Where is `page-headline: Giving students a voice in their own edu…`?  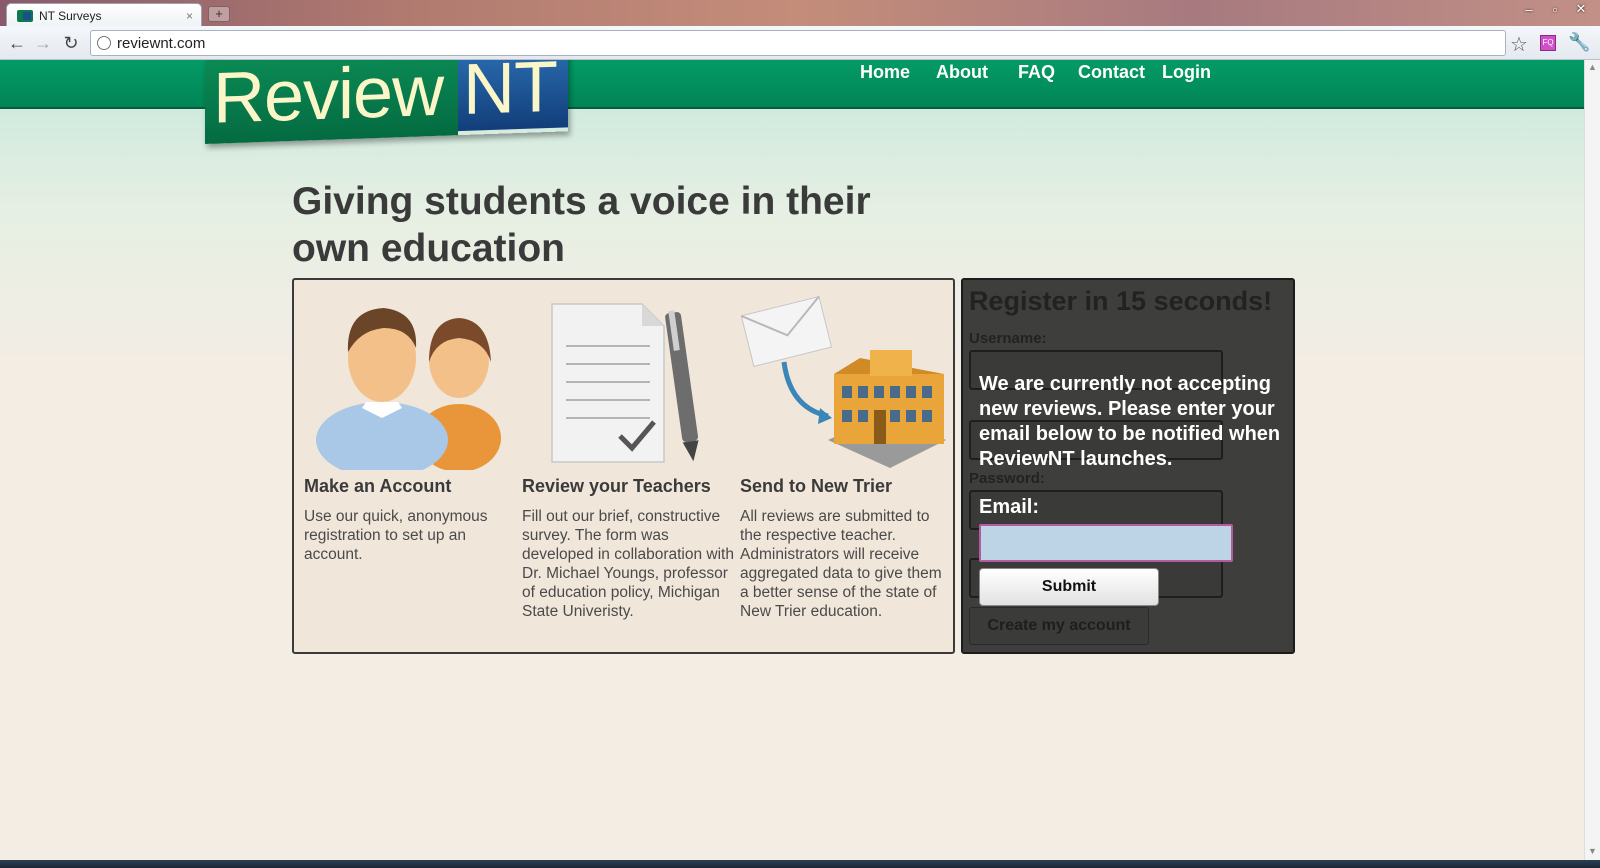
page-headline: Giving students a voice in their own edu… is located at coordinates (581, 225).